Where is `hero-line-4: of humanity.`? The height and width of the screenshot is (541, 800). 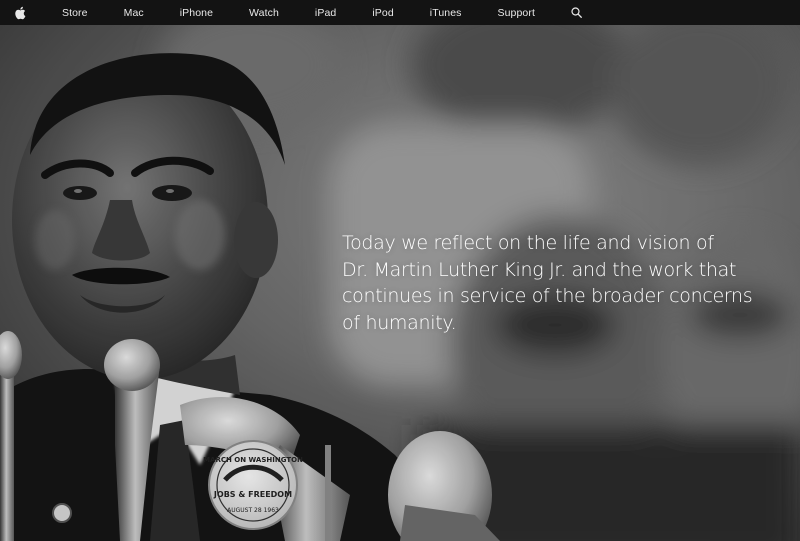 hero-line-4: of humanity. is located at coordinates (399, 322).